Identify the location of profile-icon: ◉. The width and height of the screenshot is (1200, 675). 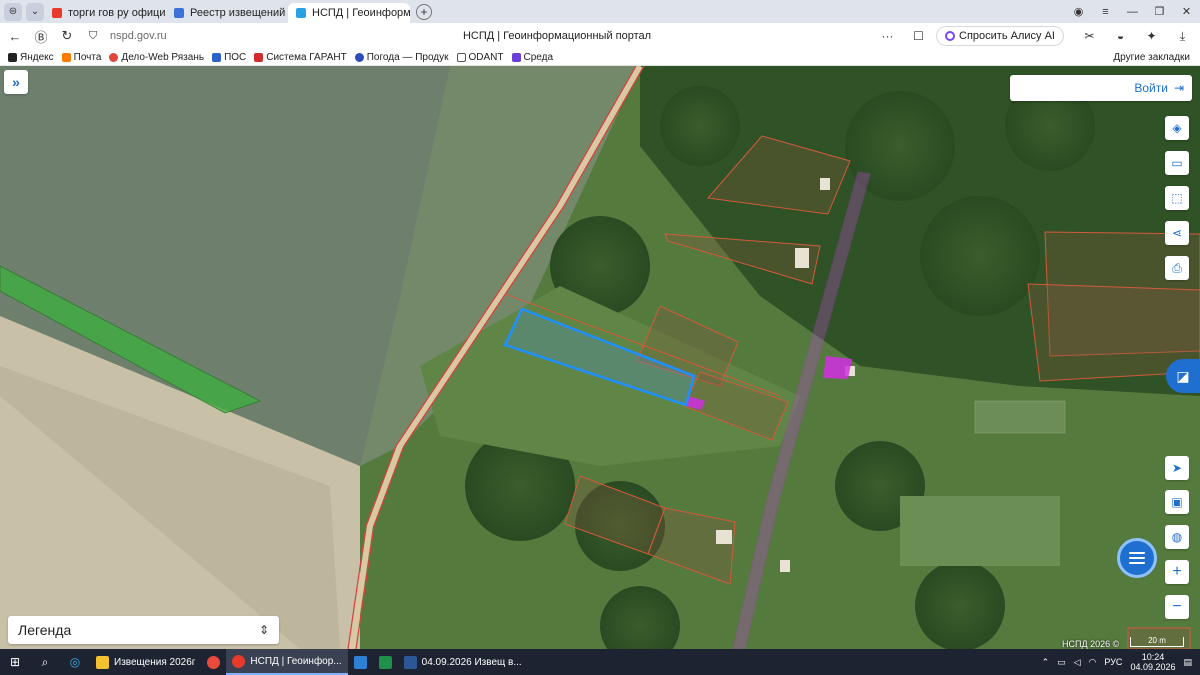
(1078, 11).